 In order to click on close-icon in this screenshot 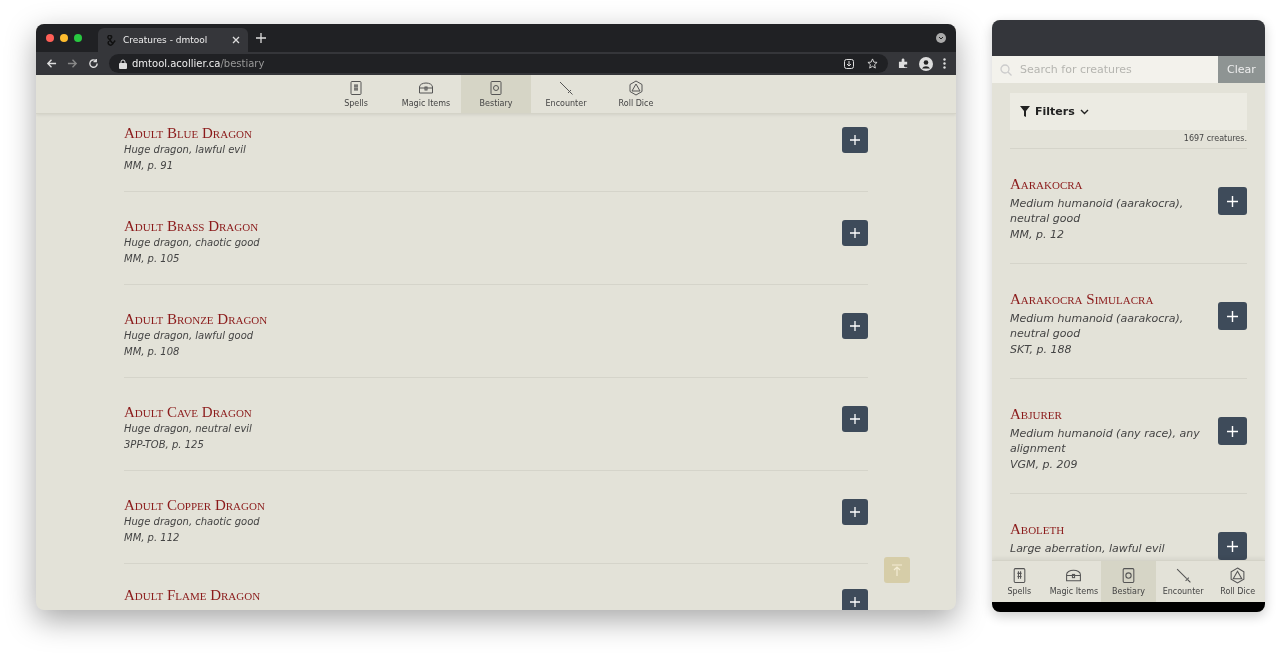, I will do `click(236, 40)`.